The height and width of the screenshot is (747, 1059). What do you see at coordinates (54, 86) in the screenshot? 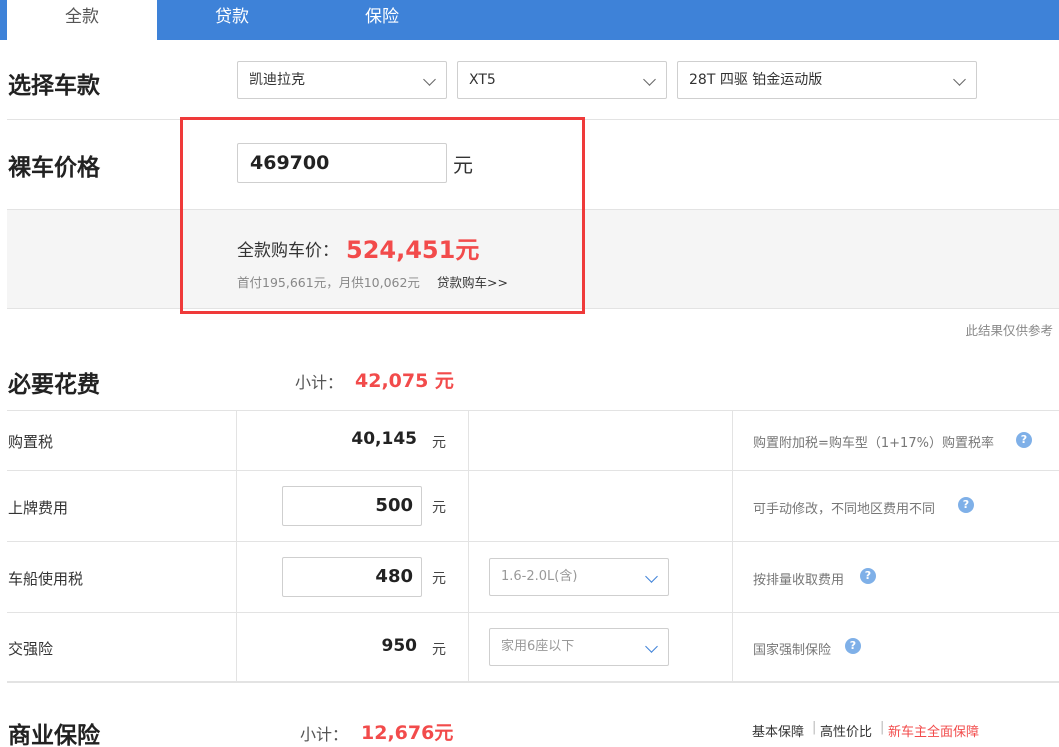
I see `select-model-title: 选择车款` at bounding box center [54, 86].